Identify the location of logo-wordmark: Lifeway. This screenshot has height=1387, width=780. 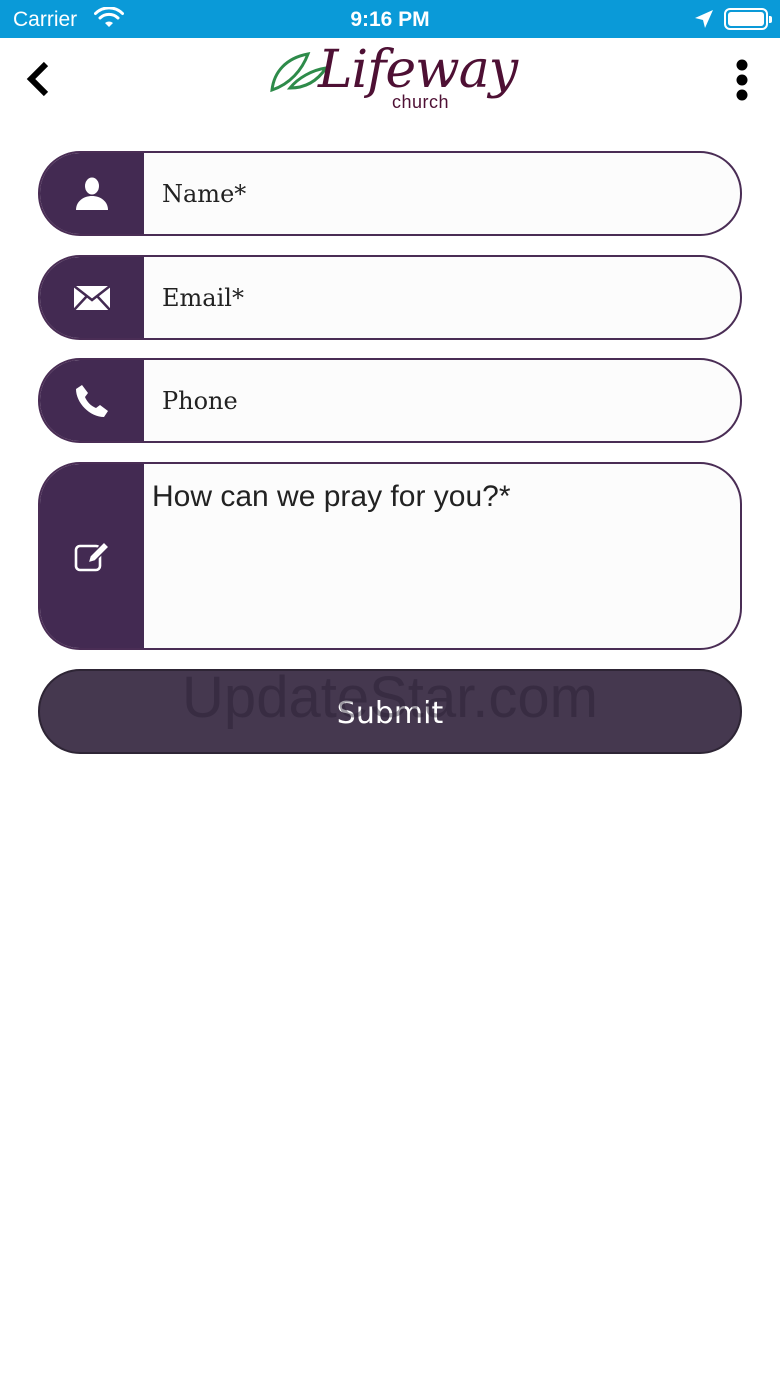
(418, 70).